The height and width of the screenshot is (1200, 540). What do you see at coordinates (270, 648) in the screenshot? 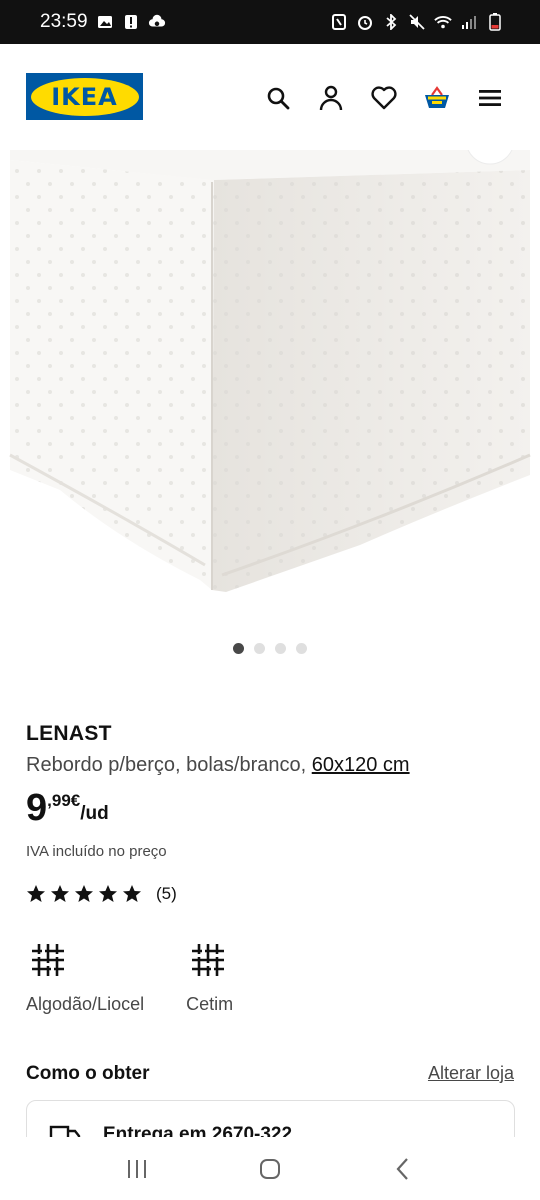
I see `gallery-pagination` at bounding box center [270, 648].